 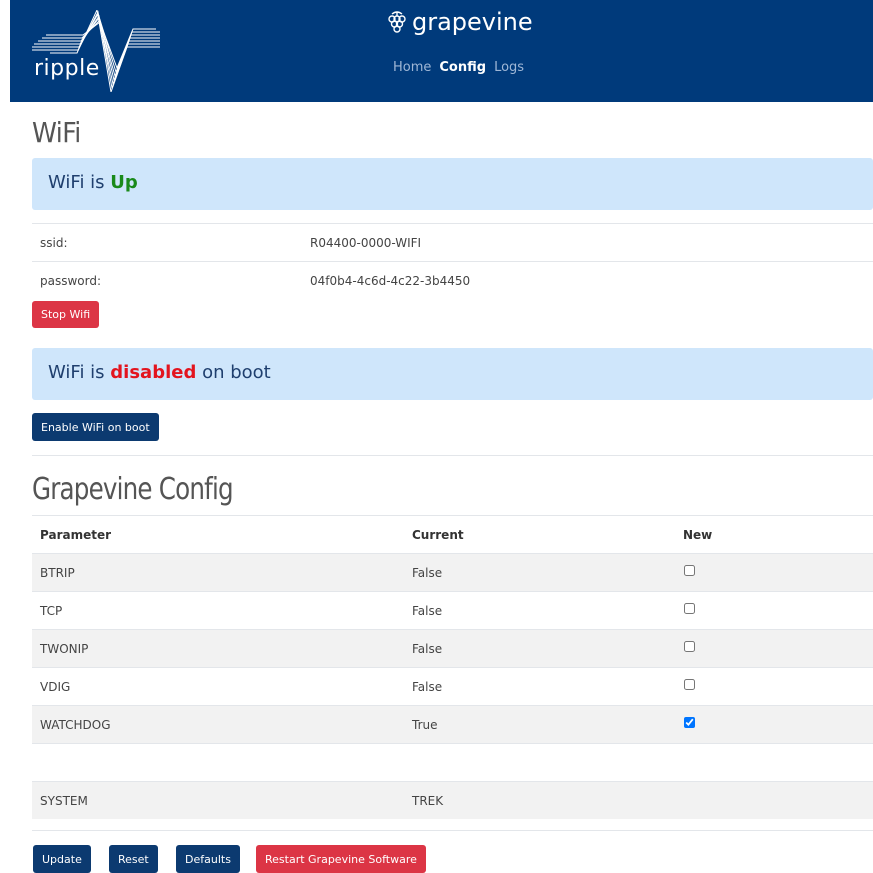 What do you see at coordinates (62, 859) in the screenshot?
I see `update-button: Update` at bounding box center [62, 859].